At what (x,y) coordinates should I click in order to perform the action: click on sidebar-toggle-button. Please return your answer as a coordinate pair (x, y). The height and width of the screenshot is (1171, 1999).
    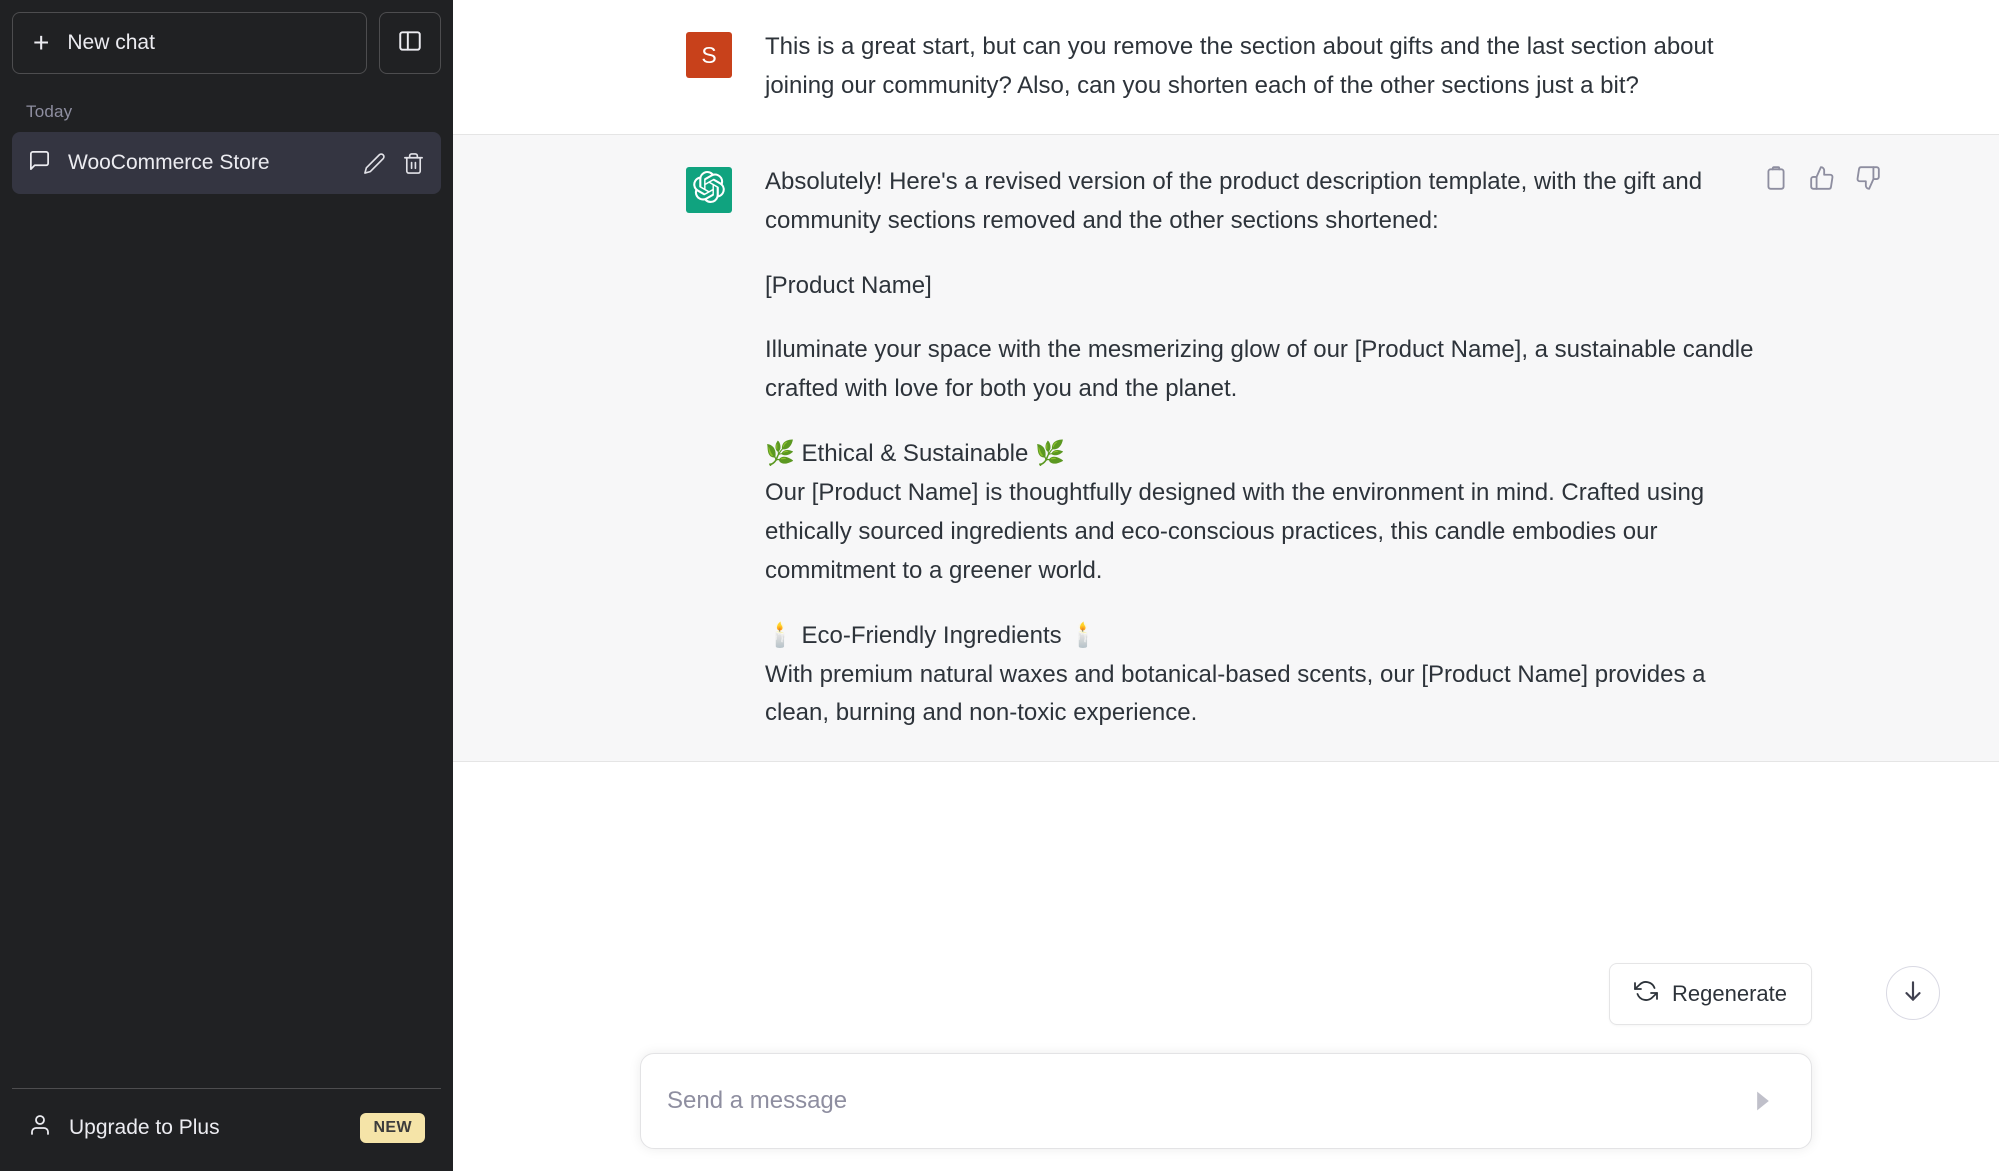
    Looking at the image, I should click on (410, 43).